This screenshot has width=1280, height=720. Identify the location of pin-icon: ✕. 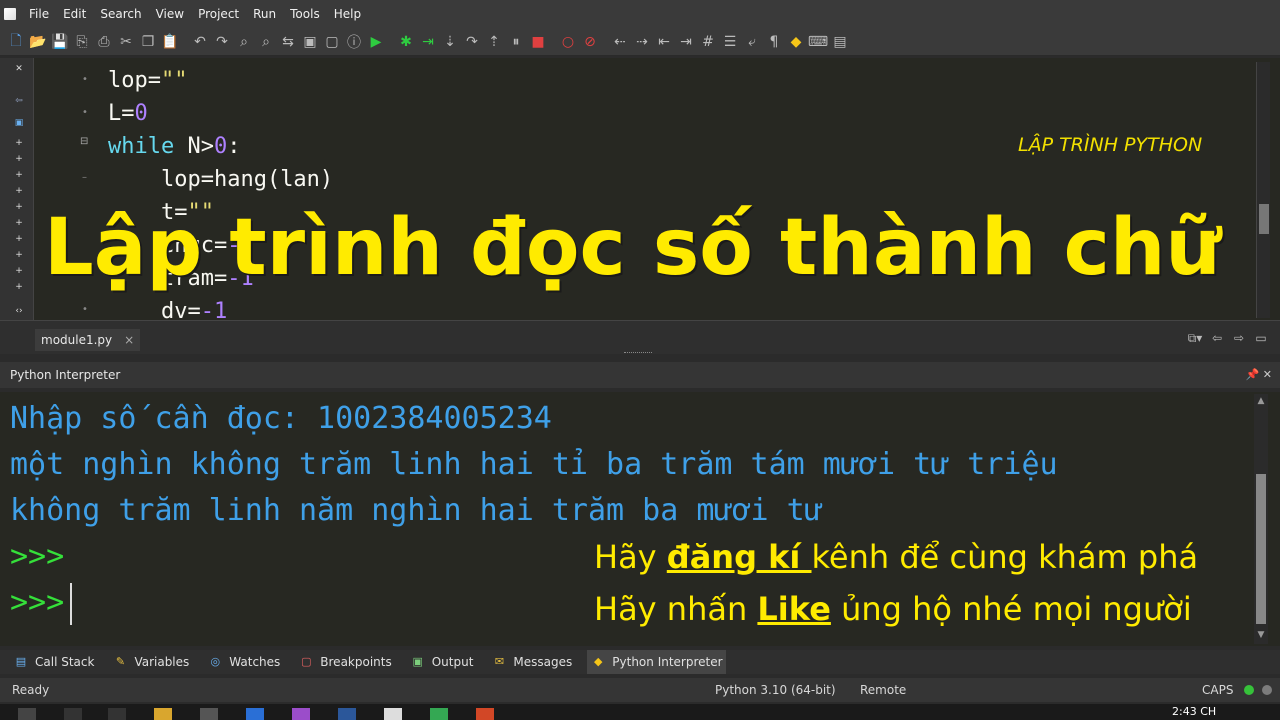
(19, 69).